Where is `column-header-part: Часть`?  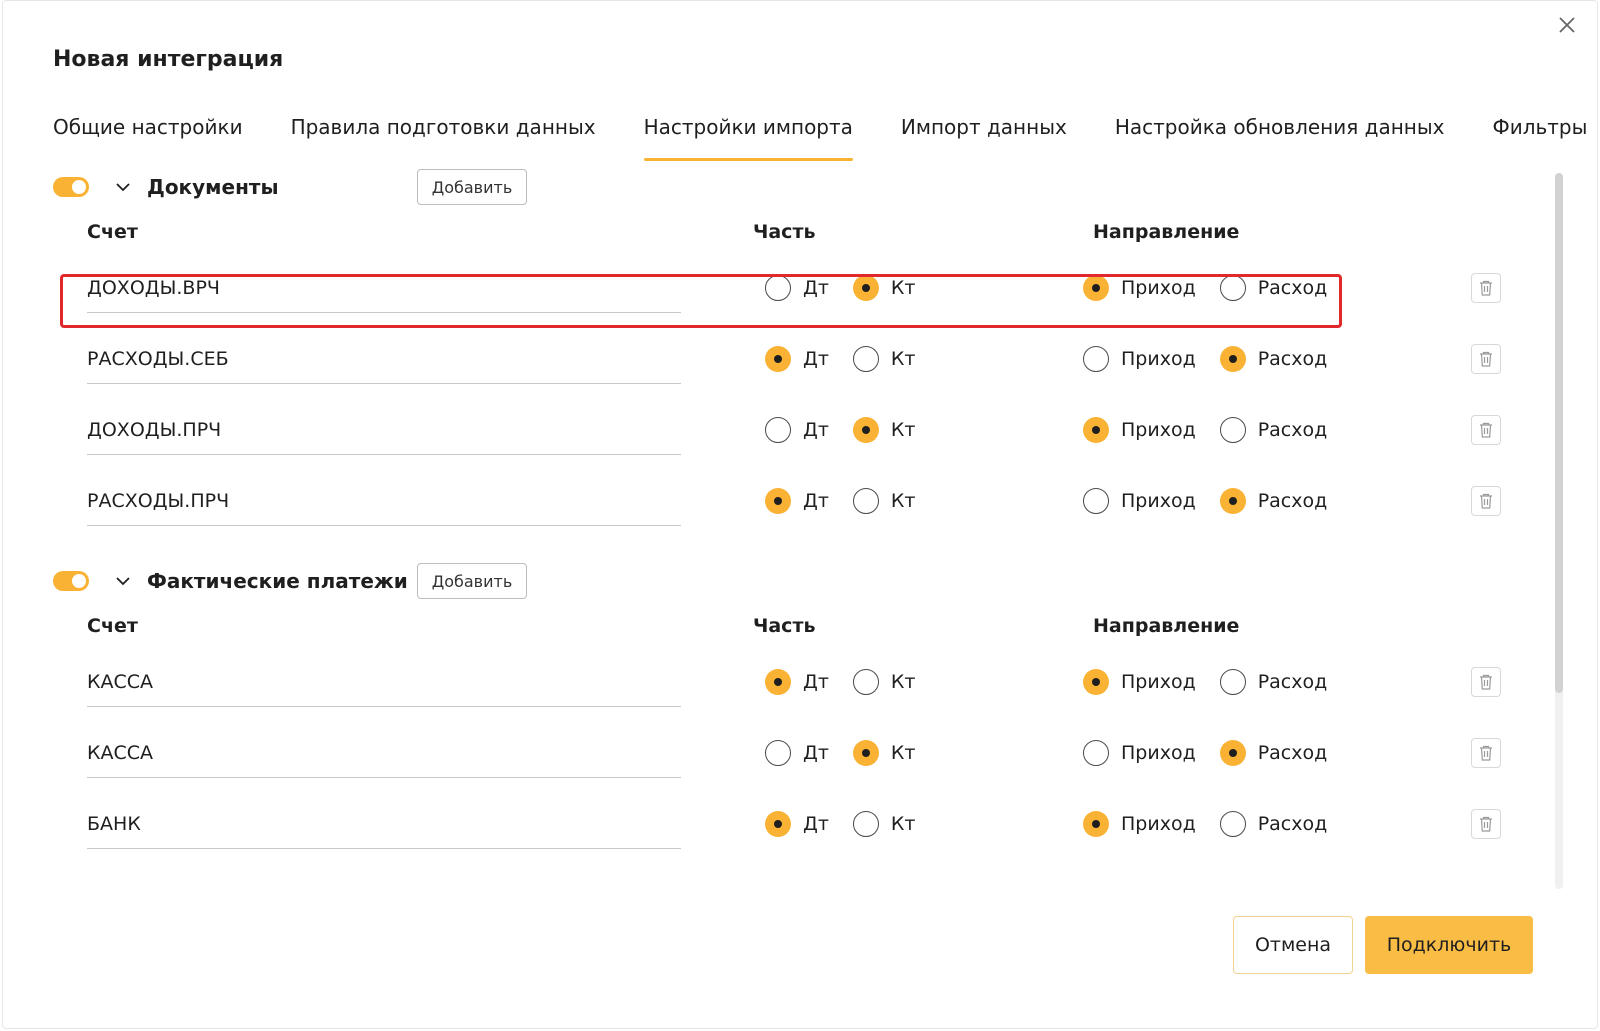 column-header-part: Часть is located at coordinates (784, 232).